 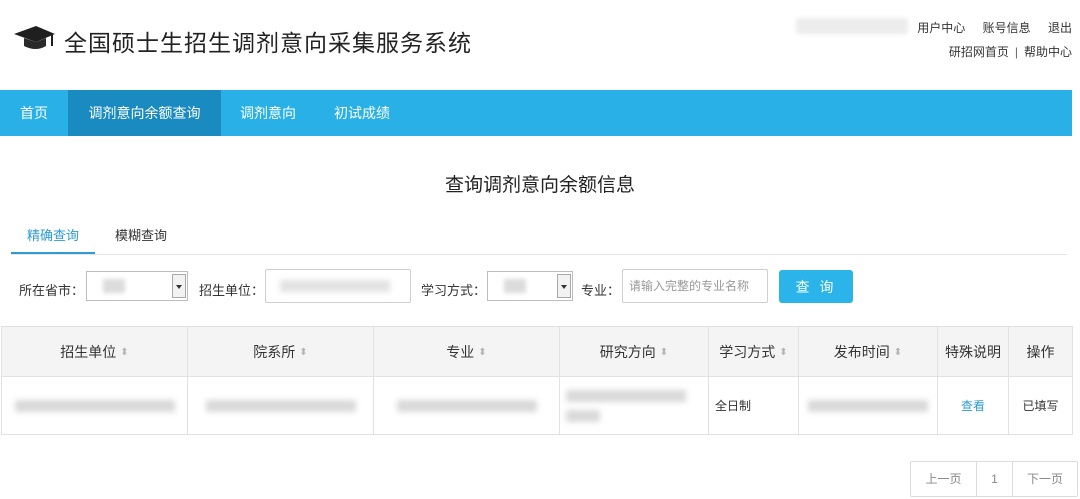 I want to click on study-mode-value-redacted, so click(x=515, y=286).